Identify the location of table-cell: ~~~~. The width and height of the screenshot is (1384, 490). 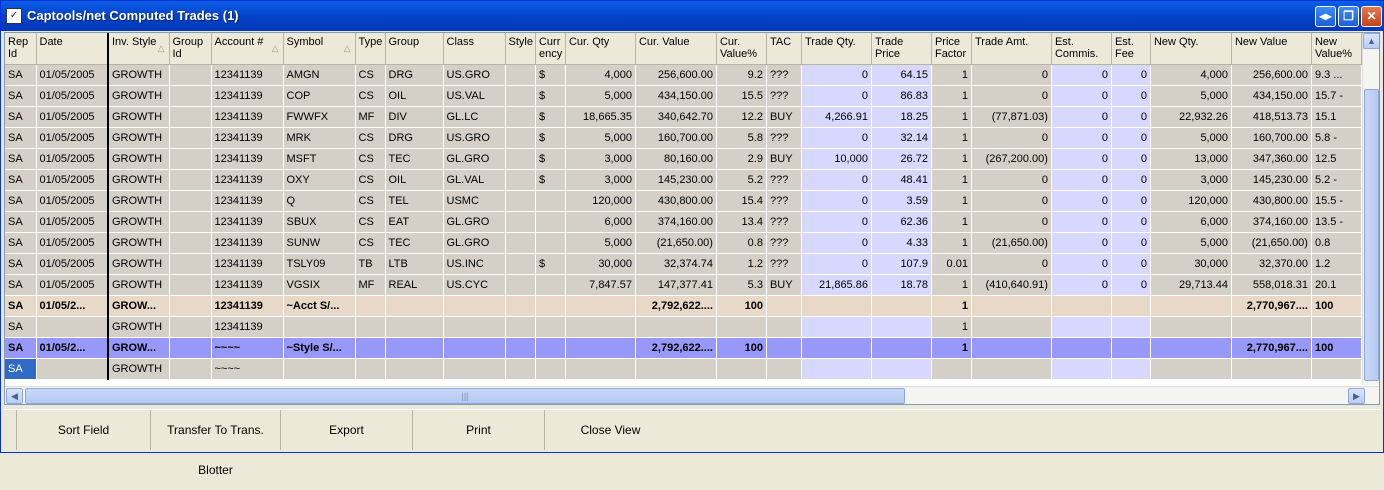
(247, 369).